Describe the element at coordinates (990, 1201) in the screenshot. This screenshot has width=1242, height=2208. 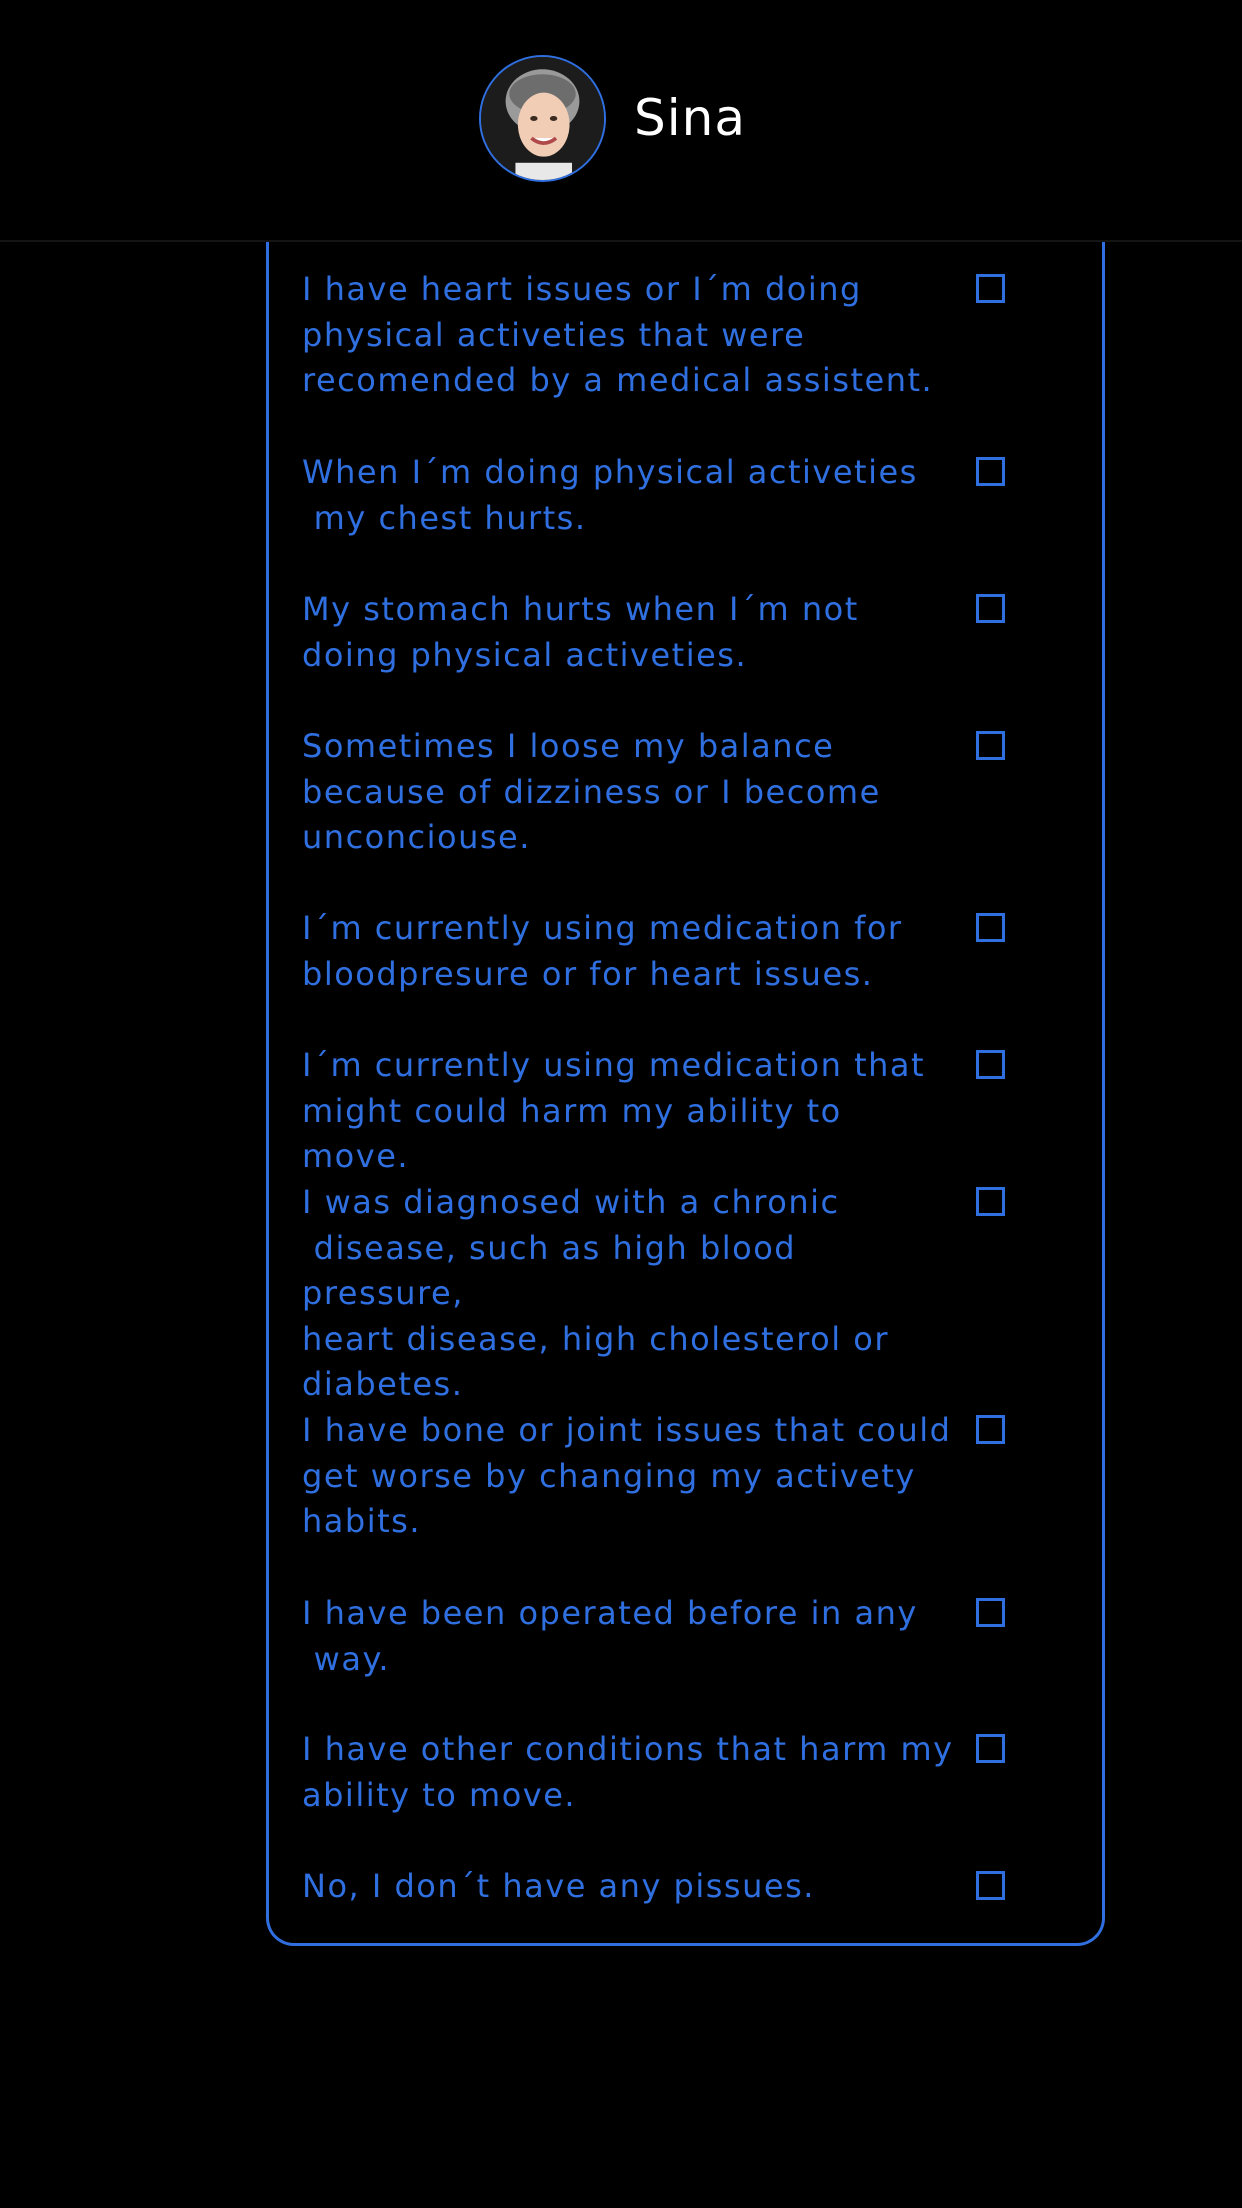
I see `checkbox-chronic-disease` at that location.